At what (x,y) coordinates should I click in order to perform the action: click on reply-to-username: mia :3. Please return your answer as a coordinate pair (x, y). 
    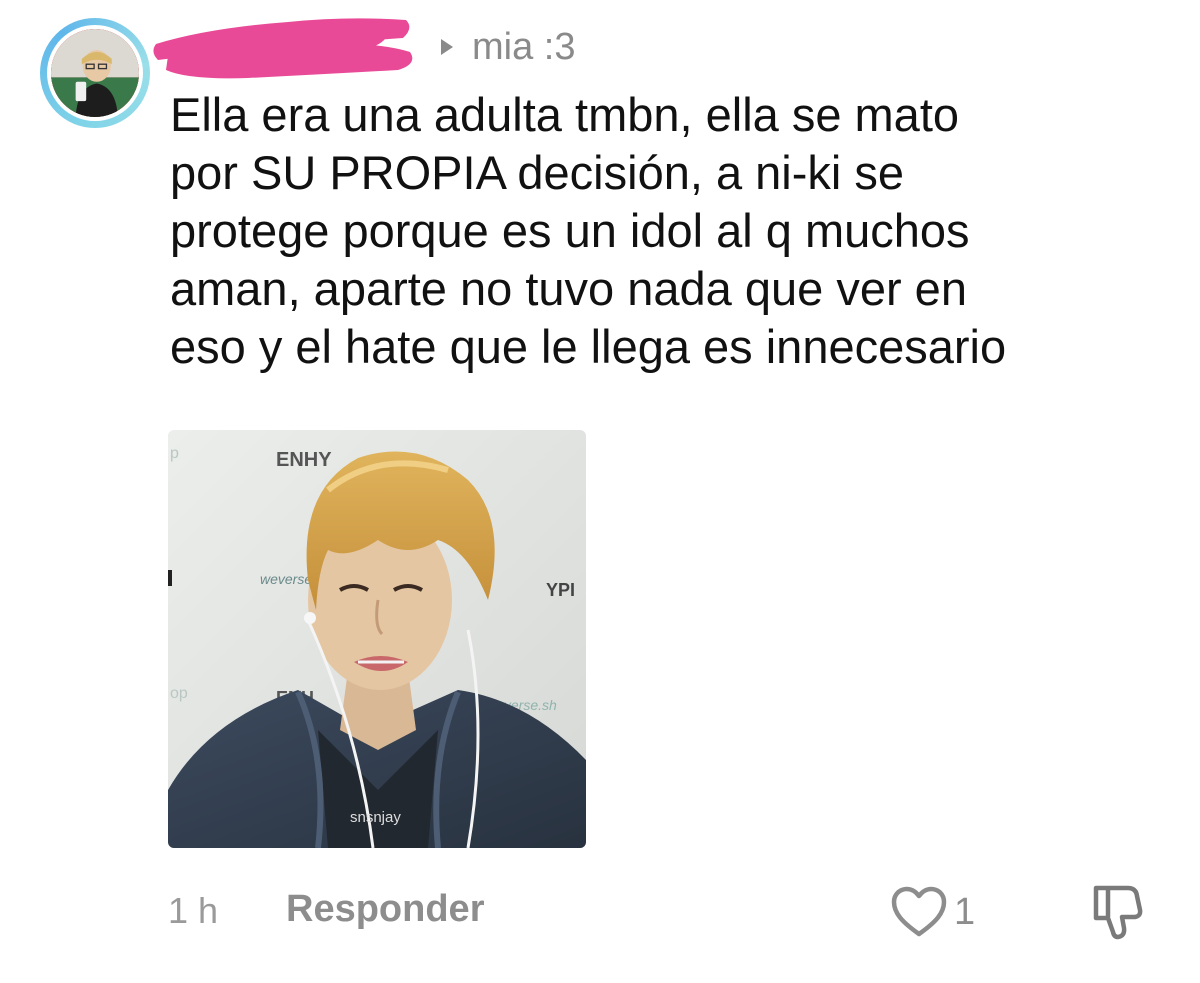
    Looking at the image, I should click on (523, 47).